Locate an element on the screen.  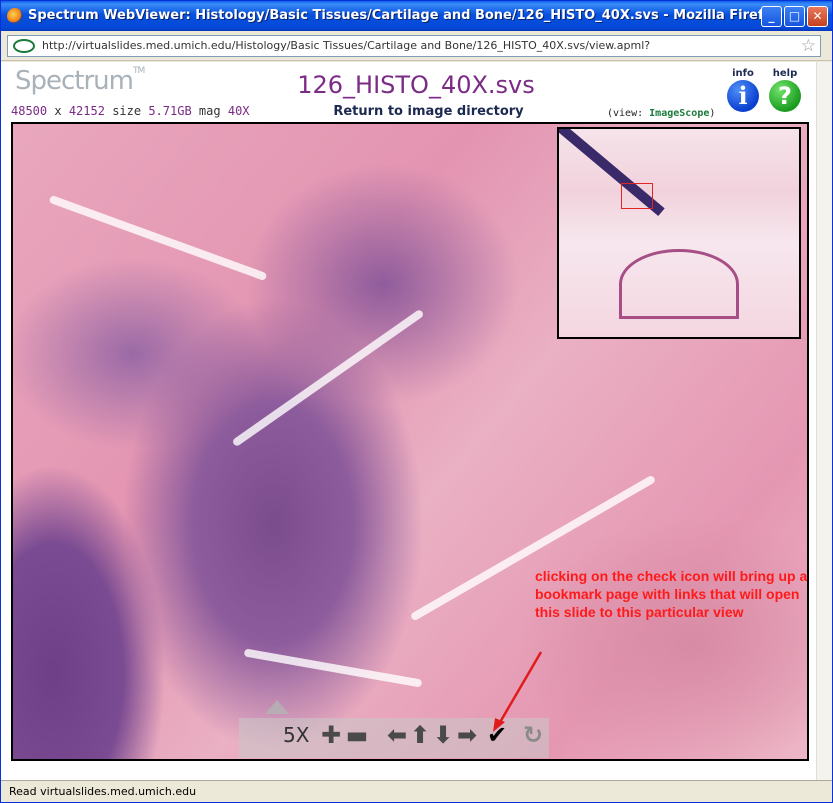
close-button: ✕ is located at coordinates (817, 16).